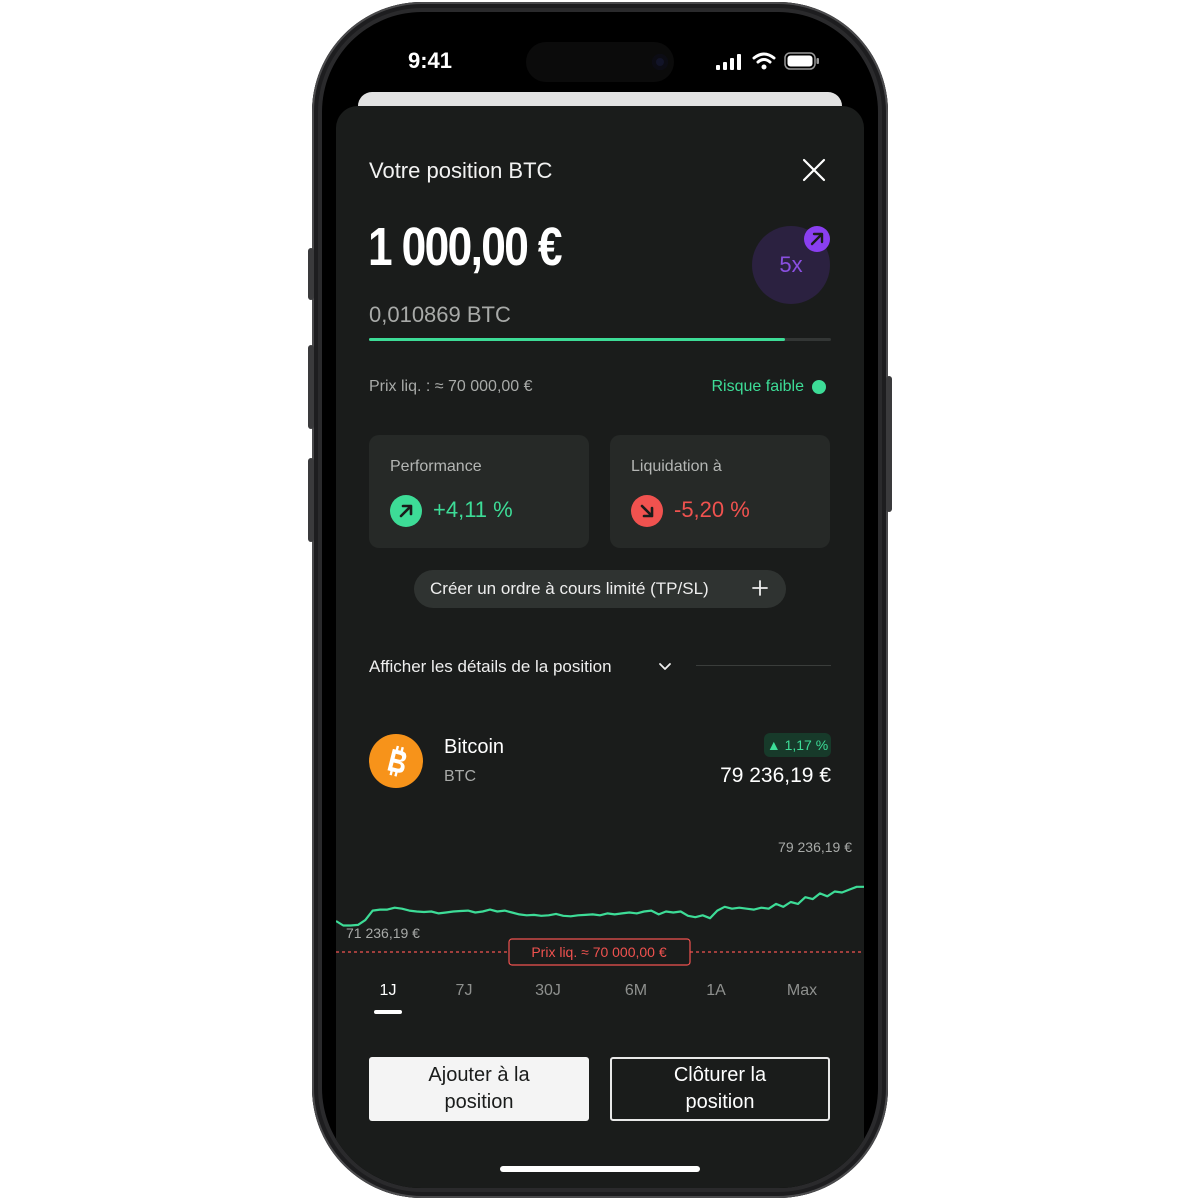 The height and width of the screenshot is (1200, 1200). What do you see at coordinates (599, 952) in the screenshot?
I see `liquidation-chart-label: Prix liq. ≈ 70 000,00 €` at bounding box center [599, 952].